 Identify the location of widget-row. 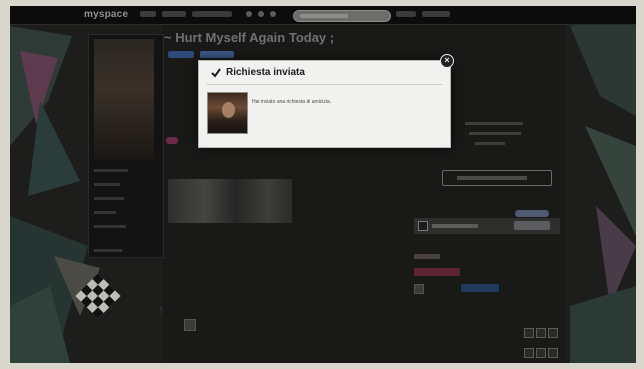
(487, 226).